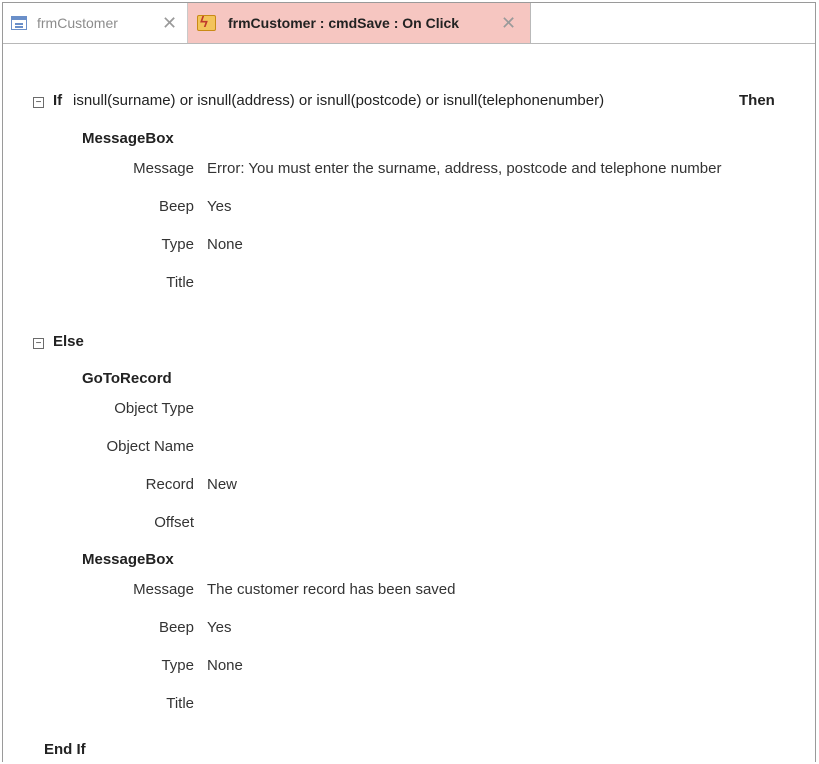 The width and height of the screenshot is (819, 764). I want to click on tab-label: frmCustomer : cmdSave : On Click, so click(344, 23).